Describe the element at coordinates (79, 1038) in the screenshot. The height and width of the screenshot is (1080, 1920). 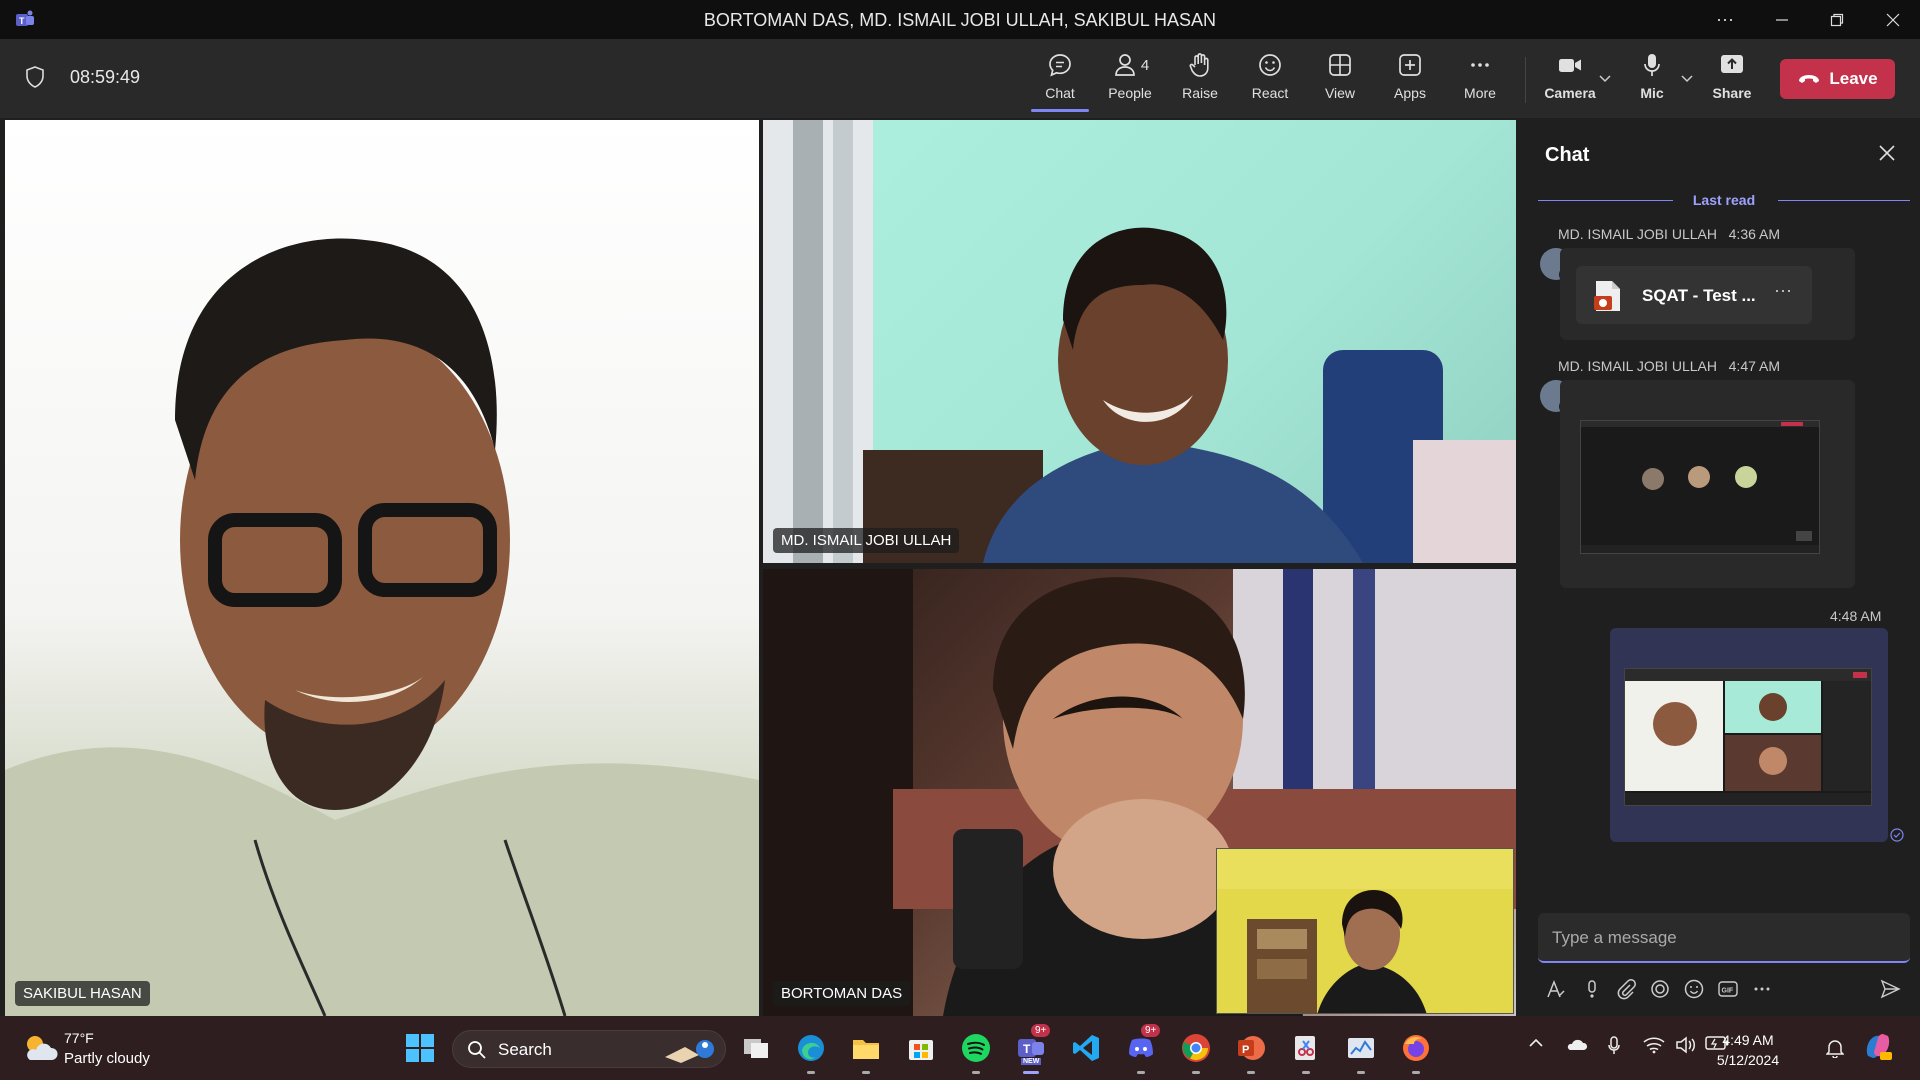
I see `weather-temperature: 77°F` at that location.